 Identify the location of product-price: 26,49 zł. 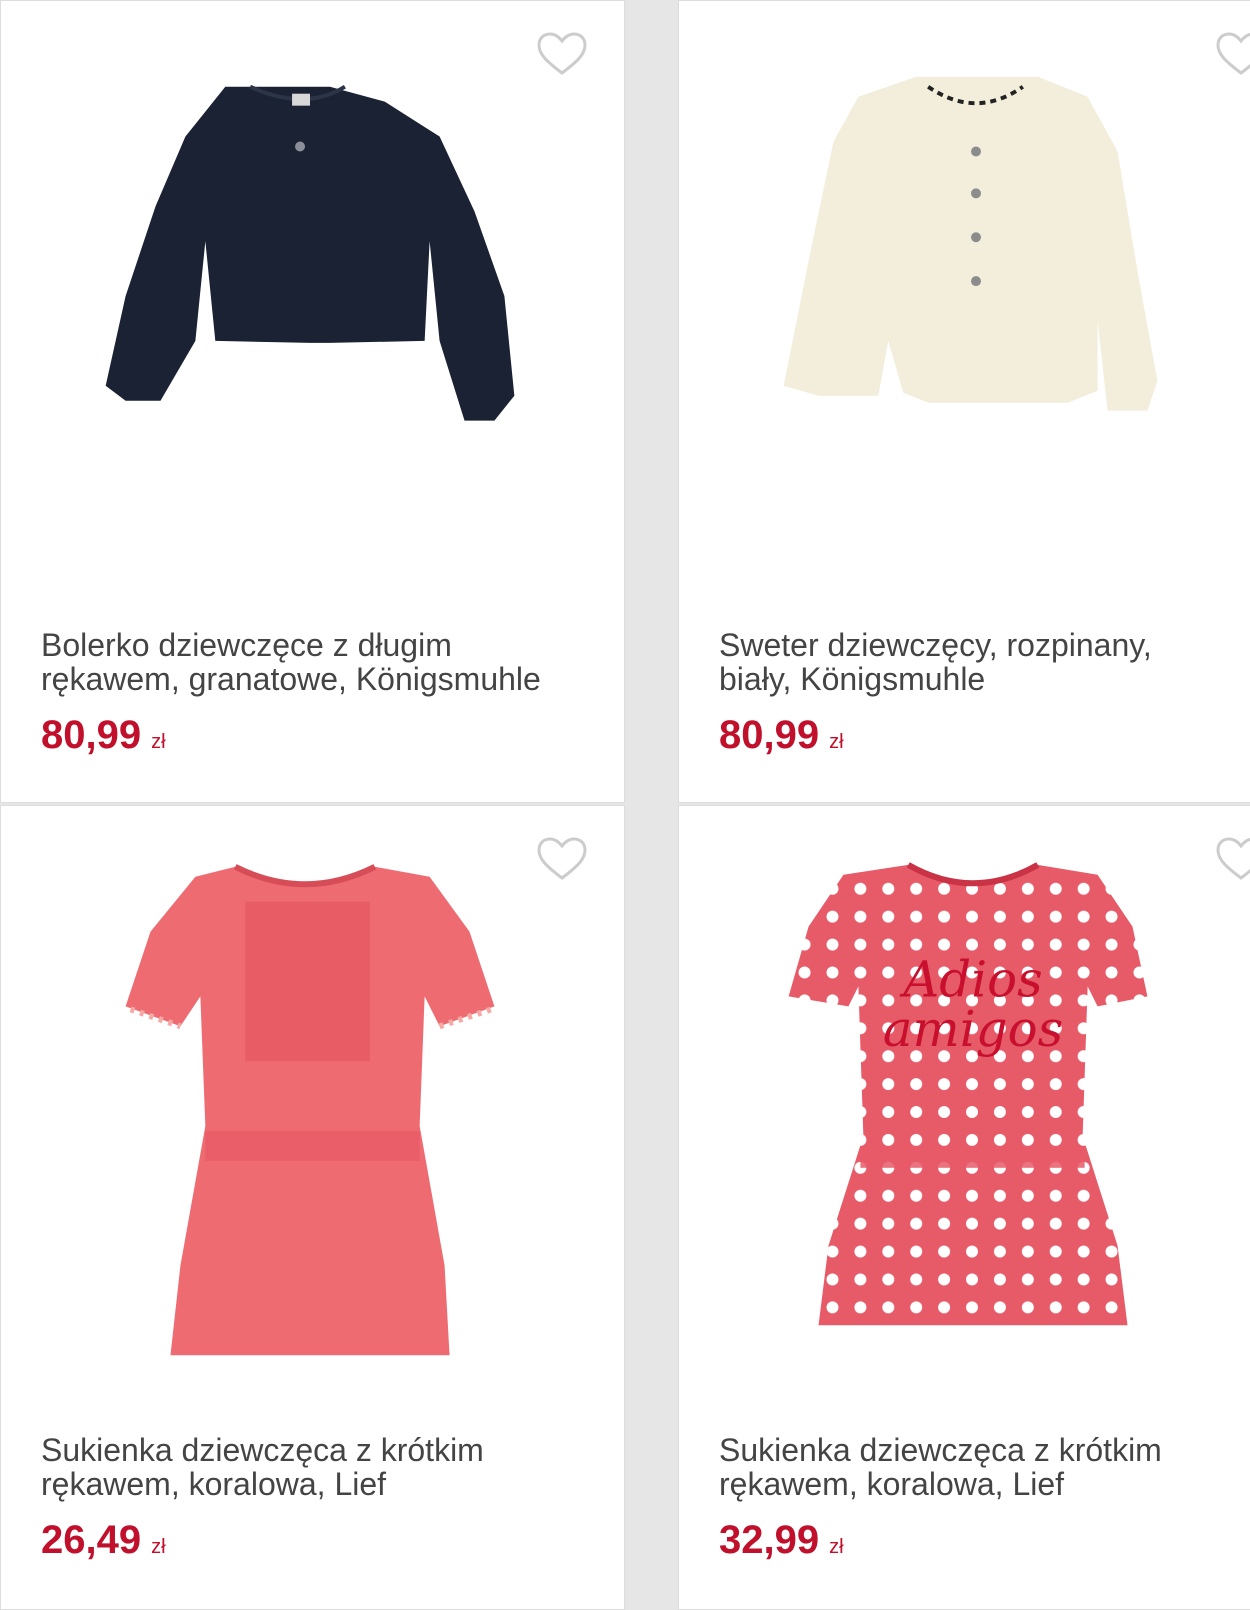
(103, 1543).